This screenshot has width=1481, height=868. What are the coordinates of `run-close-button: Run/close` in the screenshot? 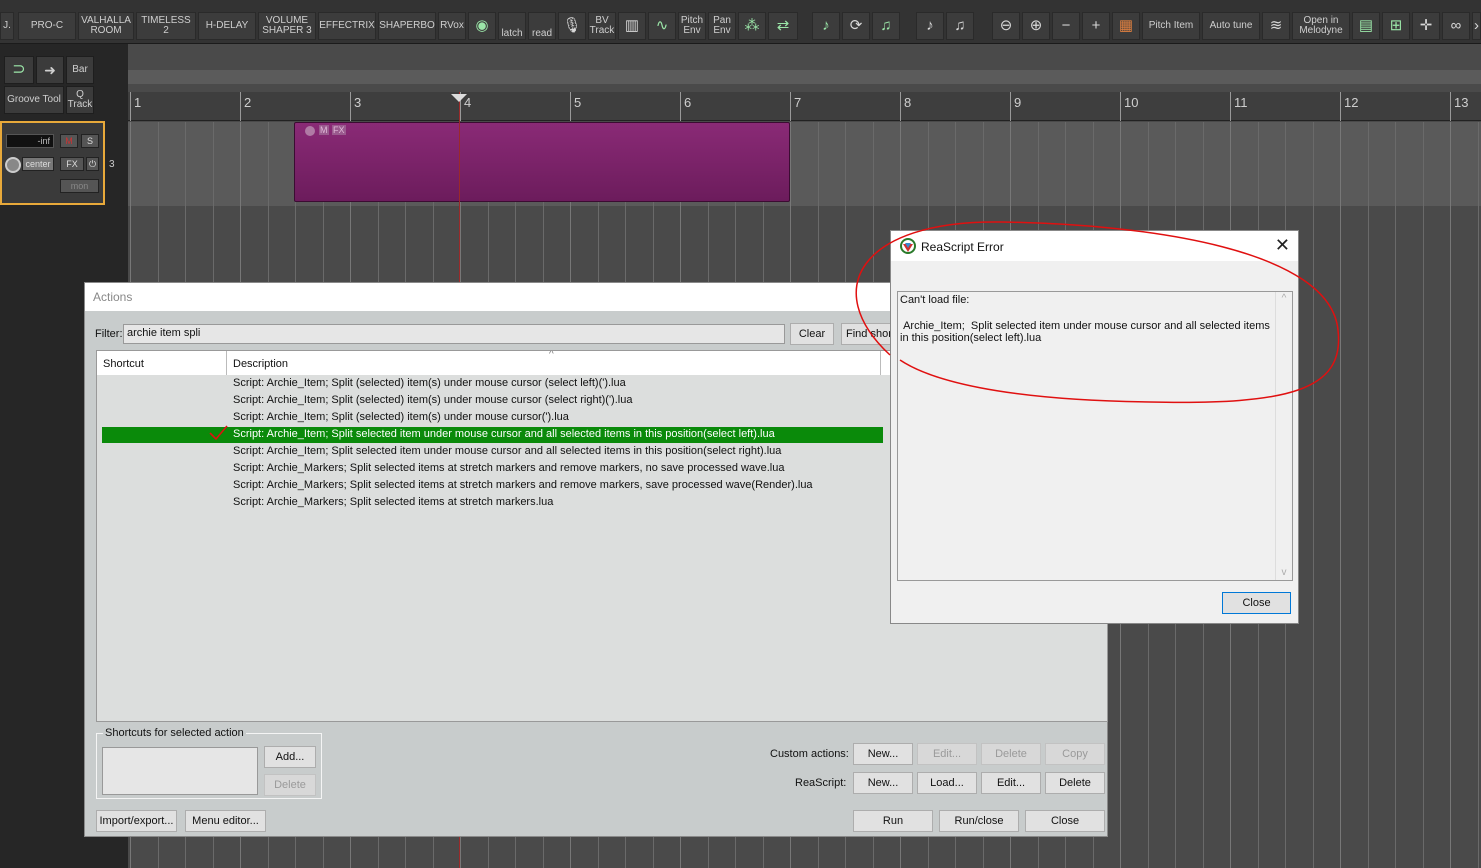 It's located at (979, 821).